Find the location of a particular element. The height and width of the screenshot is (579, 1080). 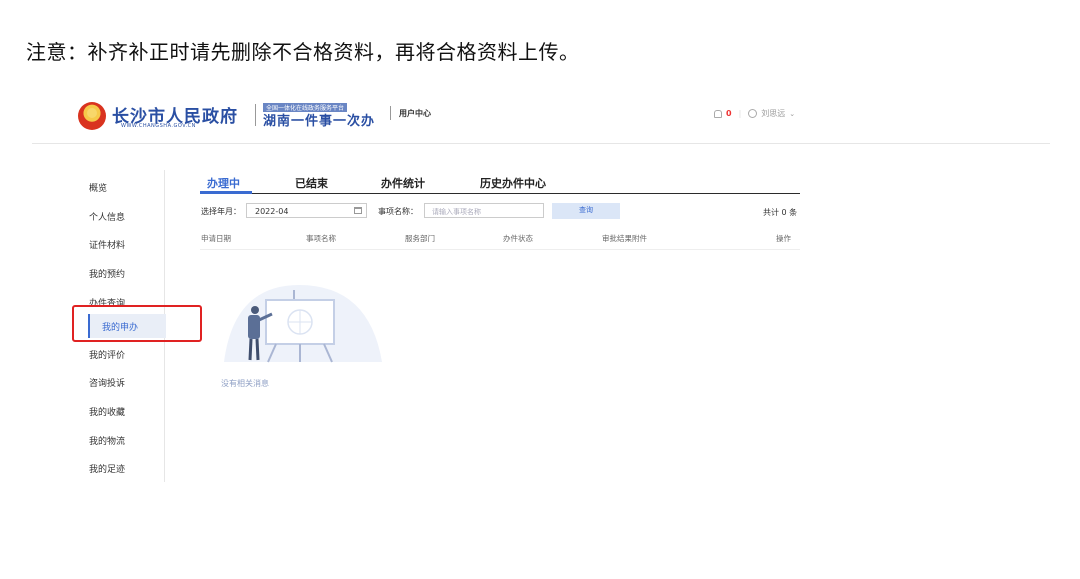

active-tab-indicator is located at coordinates (226, 192).